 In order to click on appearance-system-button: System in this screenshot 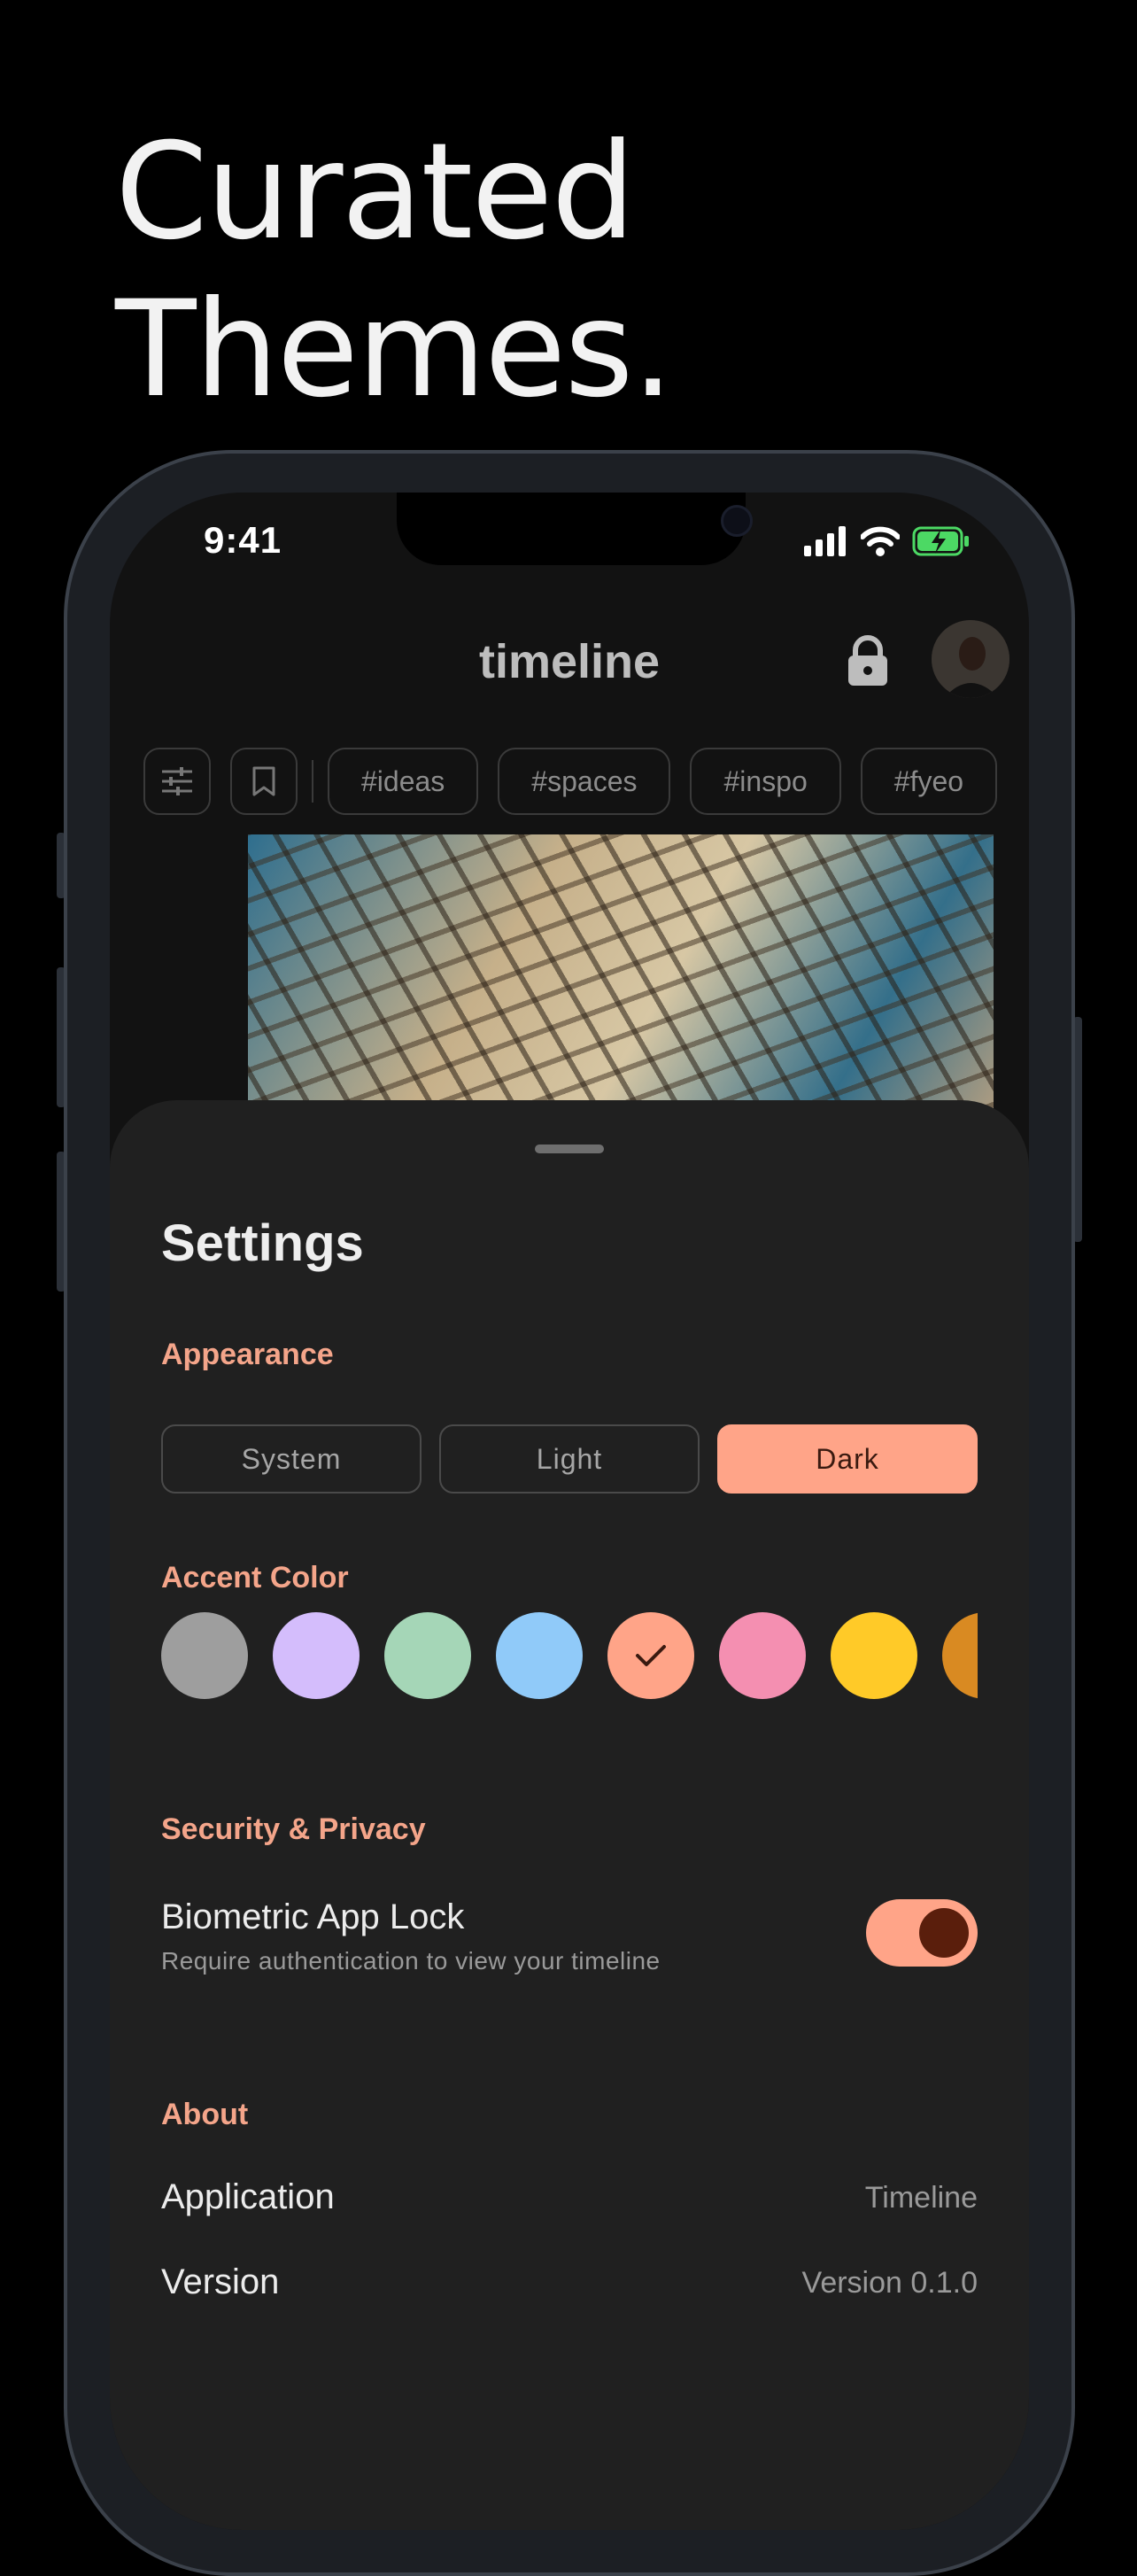, I will do `click(291, 1459)`.